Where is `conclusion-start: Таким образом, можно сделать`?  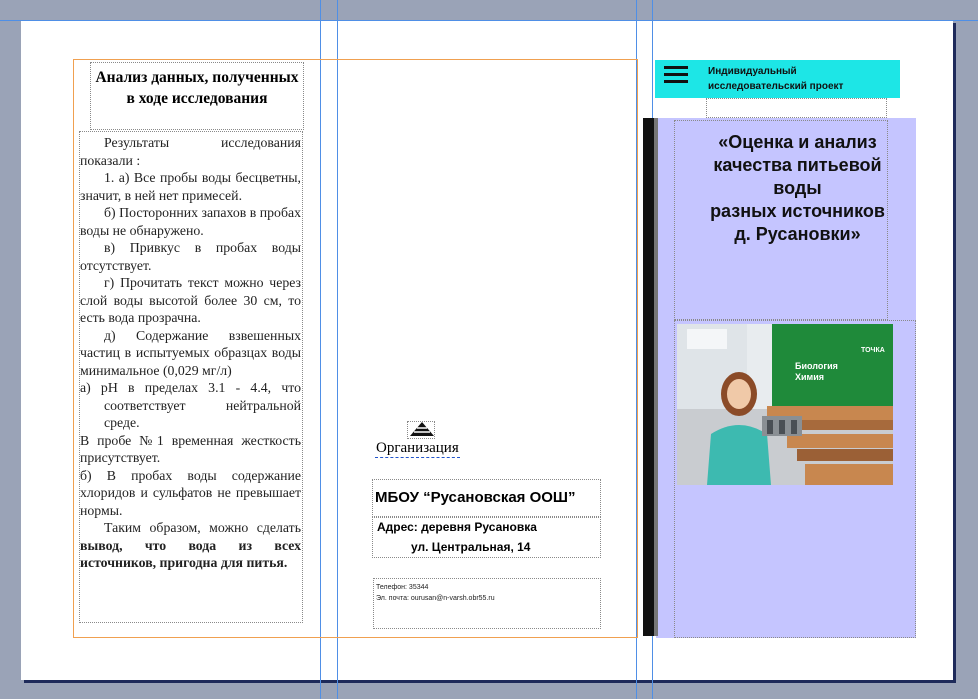
conclusion-start: Таким образом, можно сделать is located at coordinates (202, 527).